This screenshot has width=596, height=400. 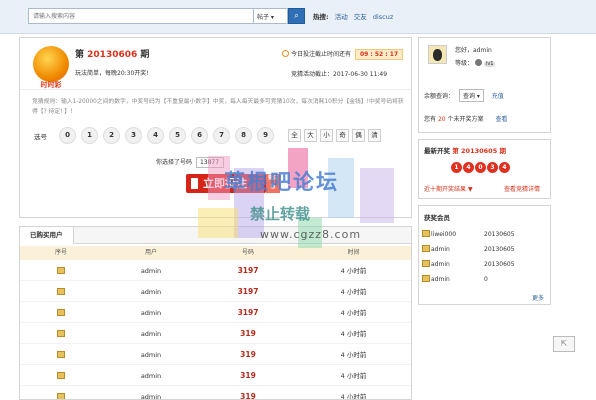 I want to click on digit-ball-3: 3, so click(x=133, y=135).